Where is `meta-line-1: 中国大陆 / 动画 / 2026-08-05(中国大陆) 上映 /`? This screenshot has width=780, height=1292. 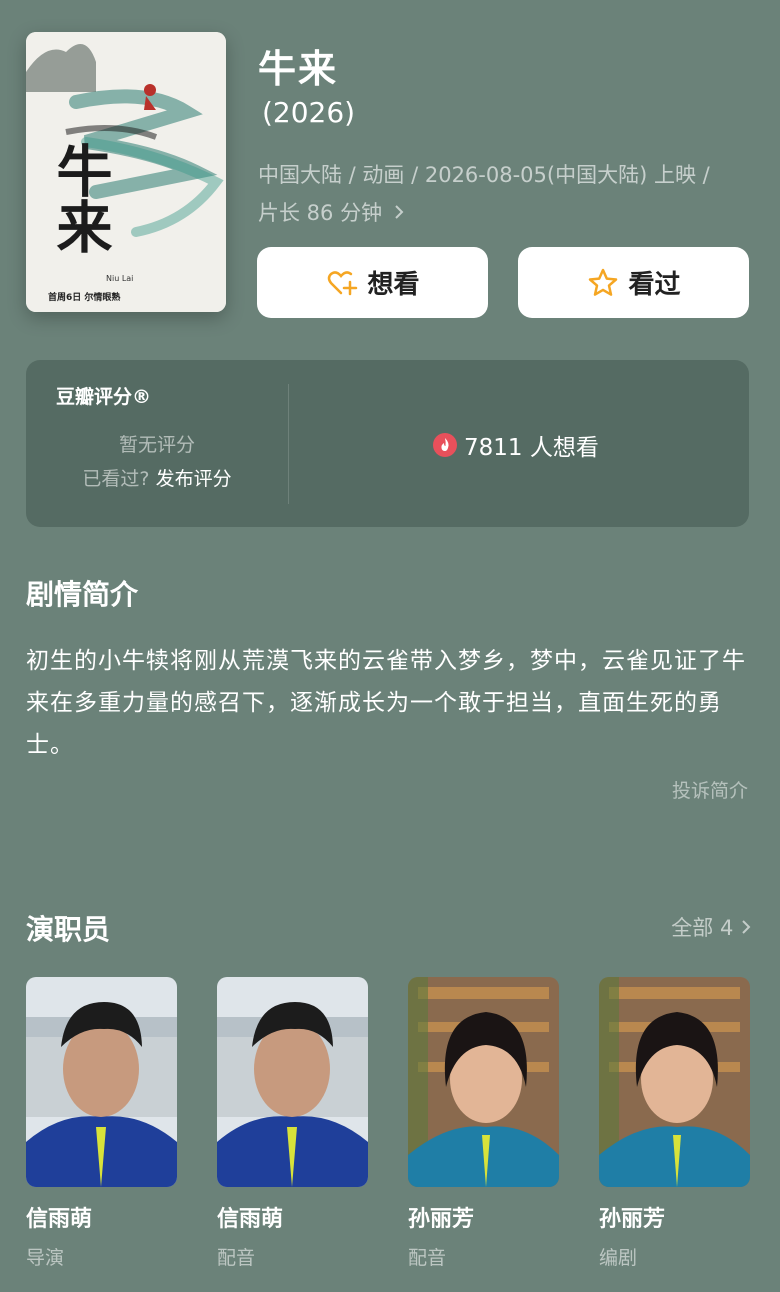
meta-line-1: 中国大陆 / 动画 / 2026-08-05(中国大陆) 上映 / is located at coordinates (484, 175).